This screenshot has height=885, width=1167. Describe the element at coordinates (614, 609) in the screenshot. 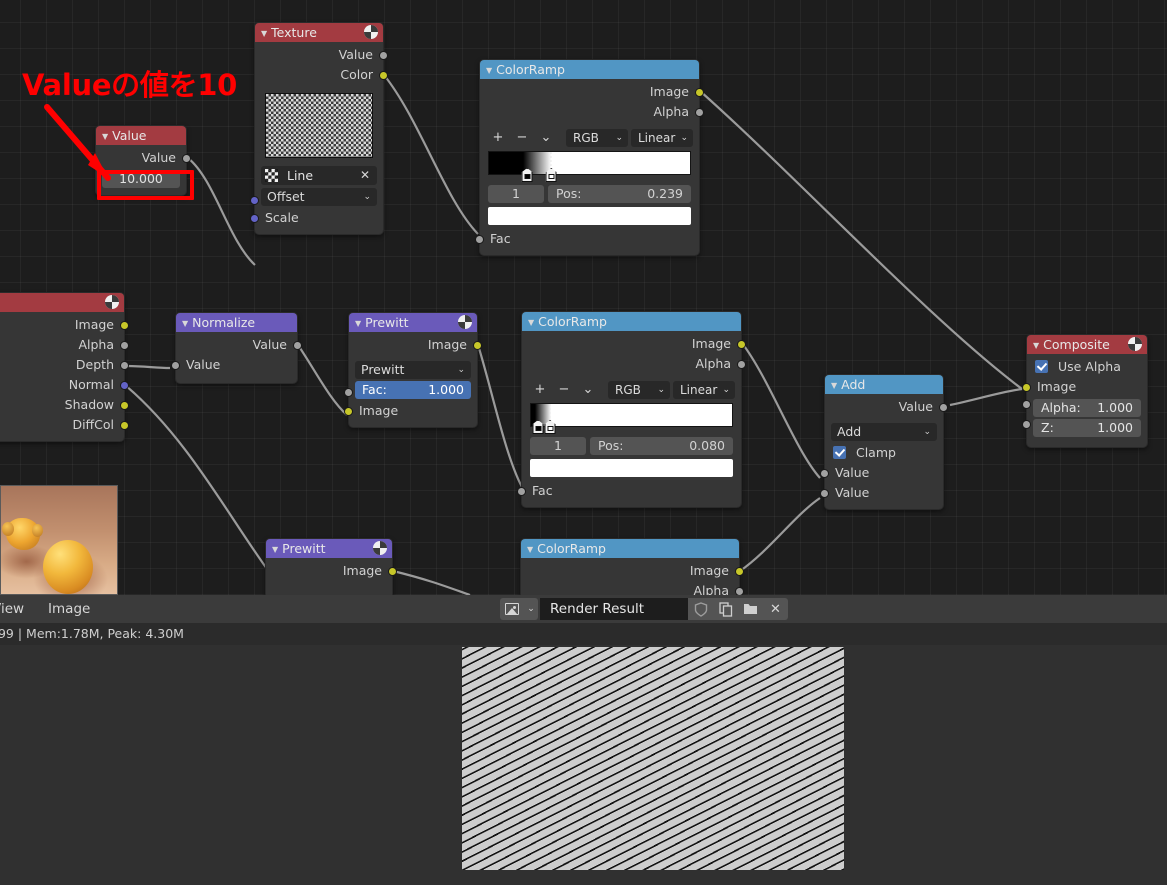

I see `image-name-field: Render Result` at that location.